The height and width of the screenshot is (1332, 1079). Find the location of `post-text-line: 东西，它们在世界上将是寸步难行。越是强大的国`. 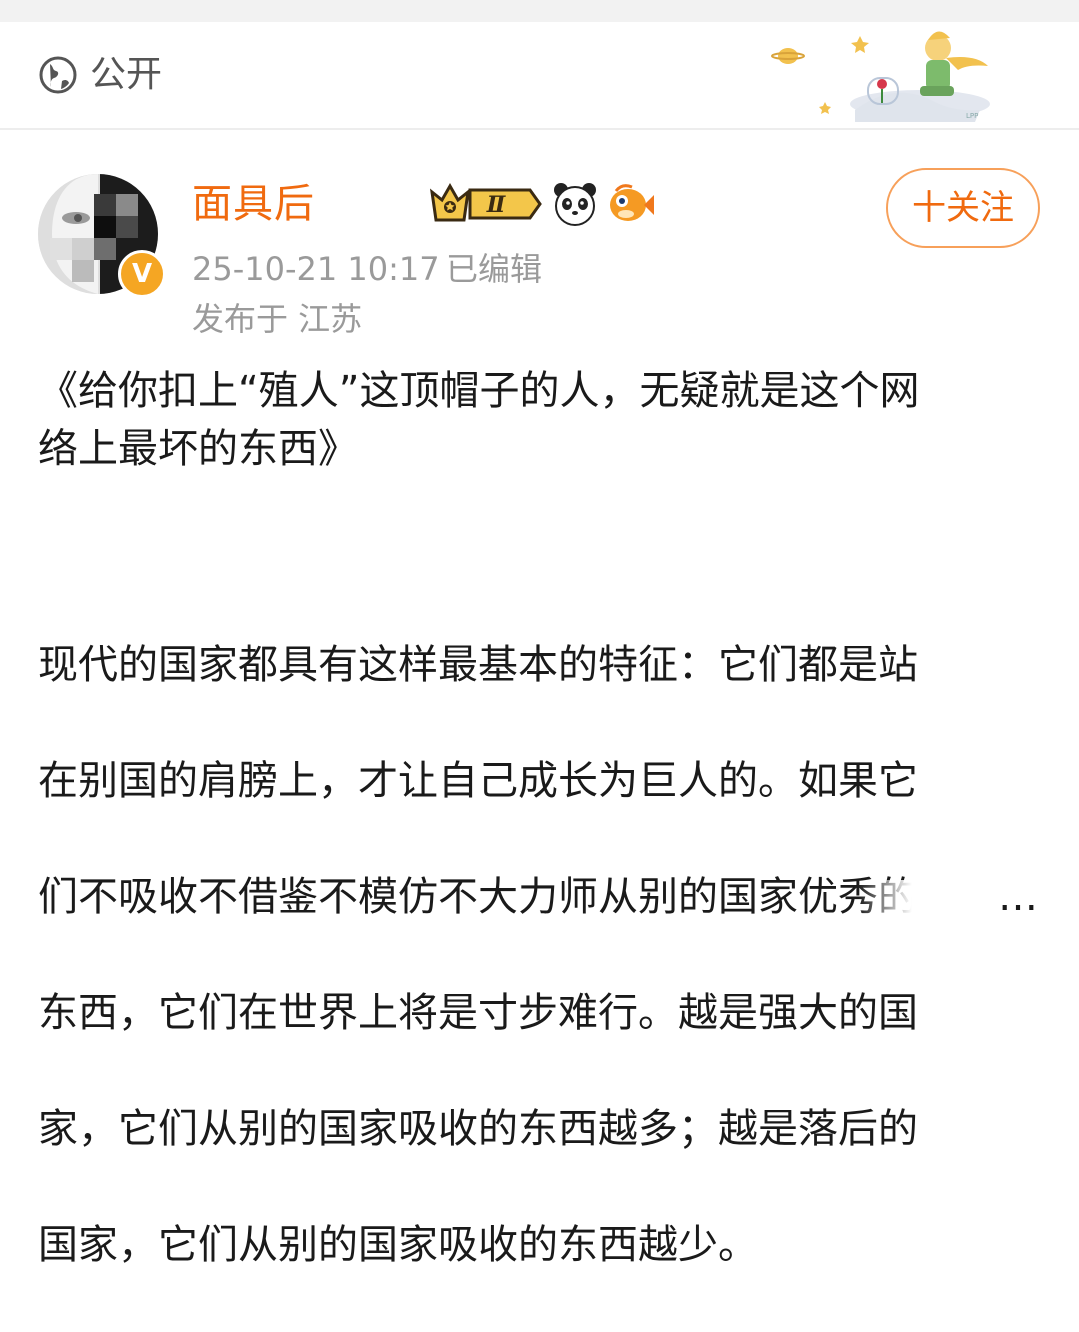

post-text-line: 东西，它们在世界上将是寸步难行。越是强大的国 is located at coordinates (478, 1013).